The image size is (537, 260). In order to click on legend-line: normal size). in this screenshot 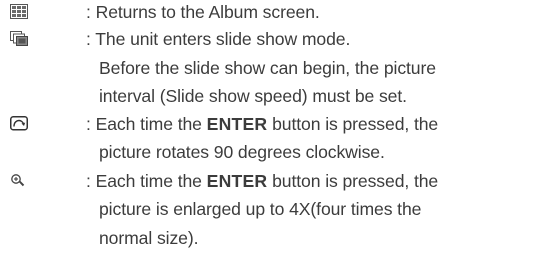, I will do `click(149, 238)`.